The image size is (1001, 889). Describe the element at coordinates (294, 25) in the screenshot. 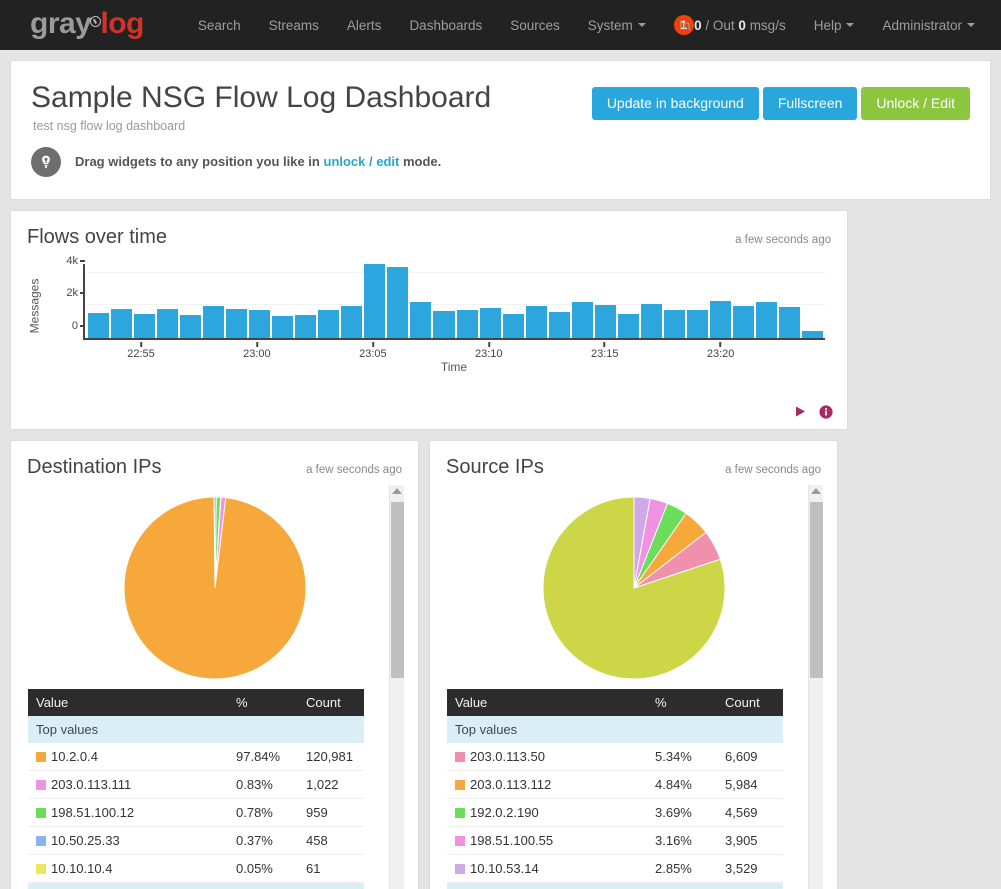

I see `nav-item-streams: Streams` at that location.